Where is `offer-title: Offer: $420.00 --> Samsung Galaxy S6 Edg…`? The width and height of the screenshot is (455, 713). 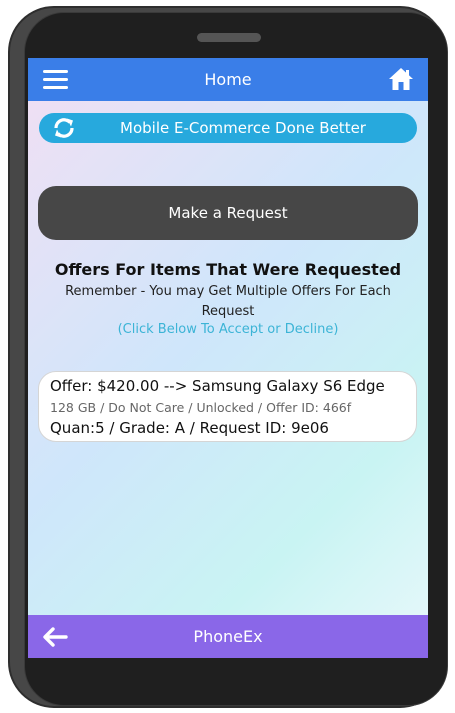
offer-title: Offer: $420.00 --> Samsung Galaxy S6 Edg… is located at coordinates (217, 386).